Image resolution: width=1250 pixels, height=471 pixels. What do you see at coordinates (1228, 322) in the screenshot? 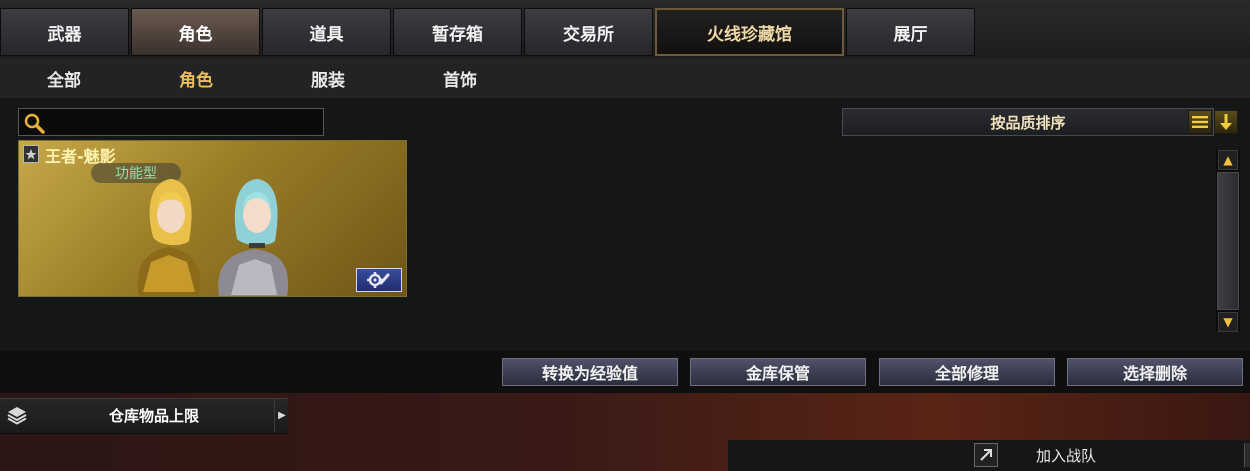
I see `scroll-down-arrow-icon: ▼` at bounding box center [1228, 322].